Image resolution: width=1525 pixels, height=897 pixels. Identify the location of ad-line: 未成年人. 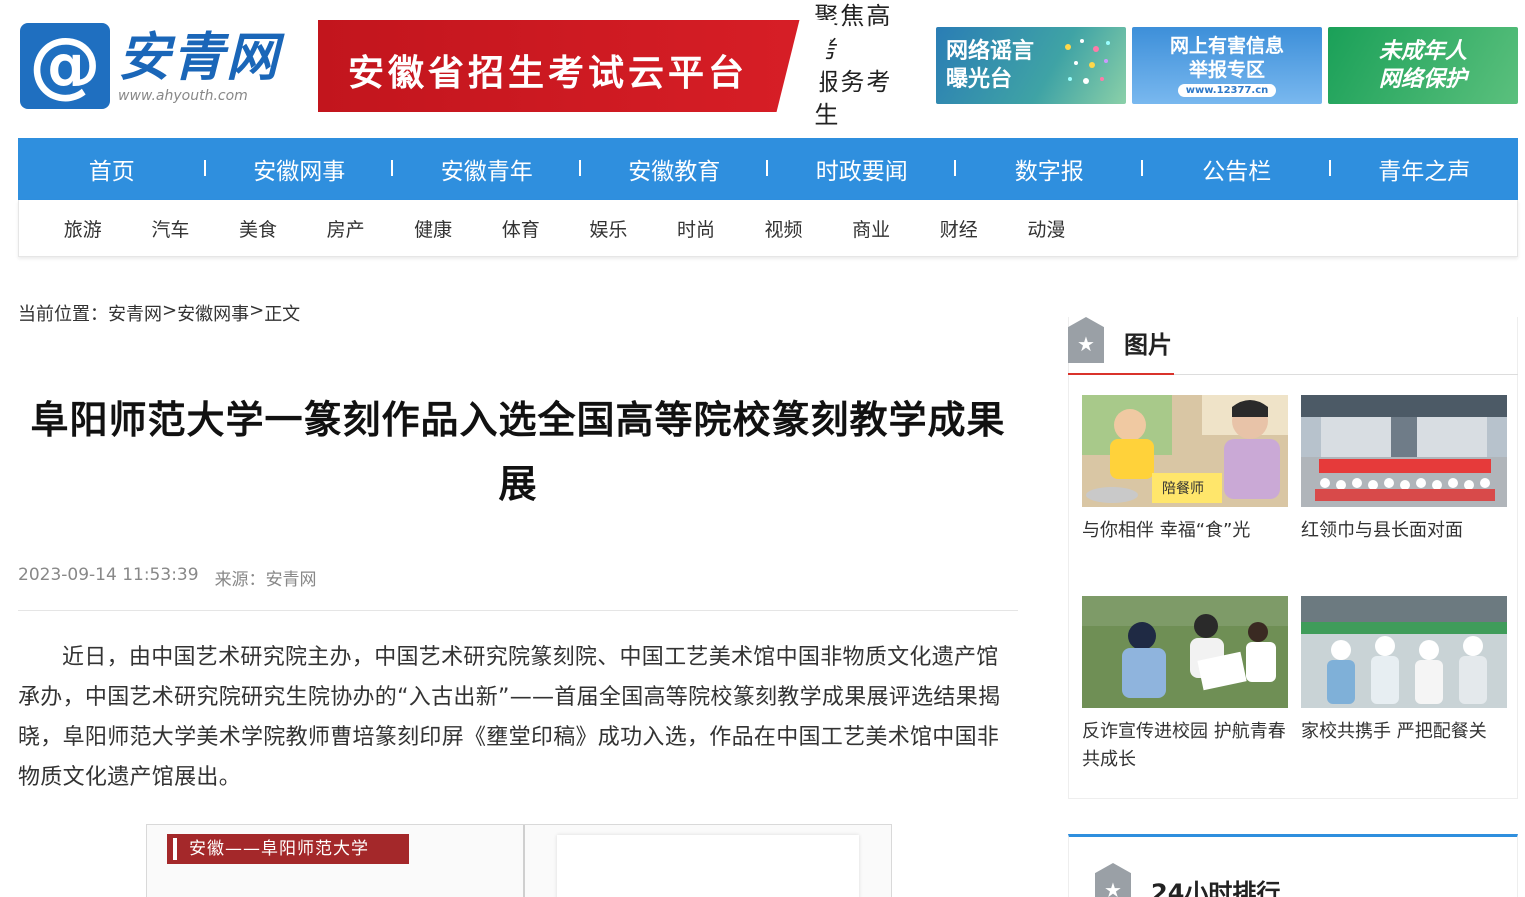
(1422, 51).